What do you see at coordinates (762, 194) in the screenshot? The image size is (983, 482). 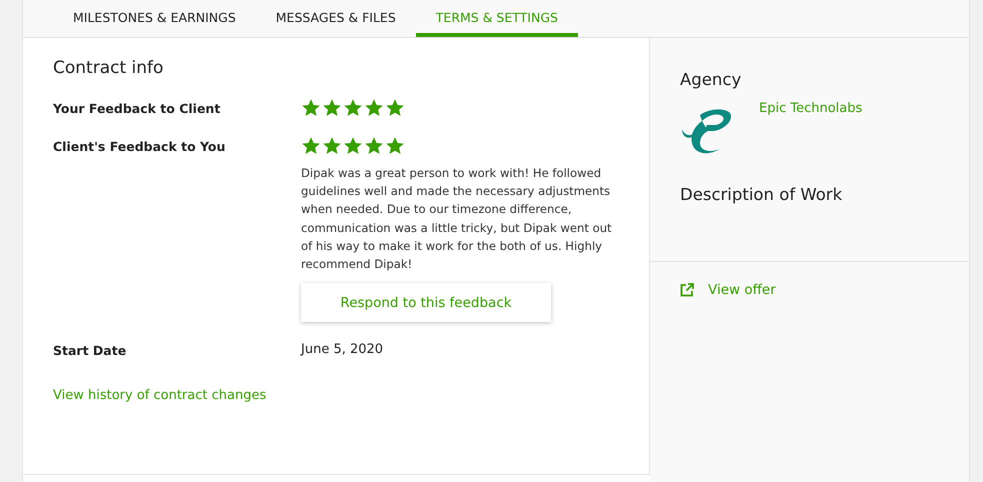 I see `description-heading: Description of Work` at bounding box center [762, 194].